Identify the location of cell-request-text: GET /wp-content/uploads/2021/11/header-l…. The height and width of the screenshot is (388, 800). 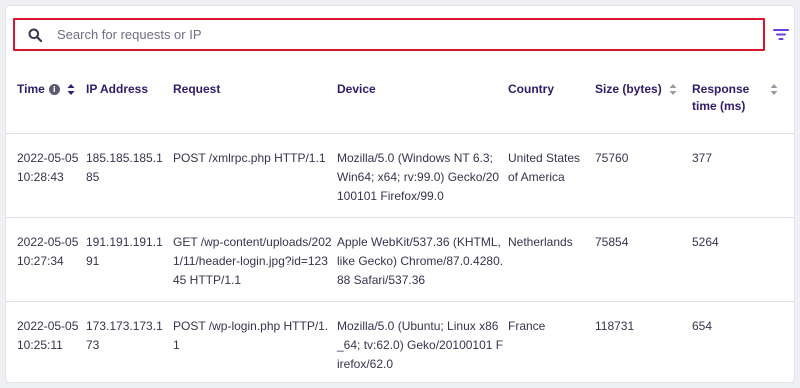
(252, 260).